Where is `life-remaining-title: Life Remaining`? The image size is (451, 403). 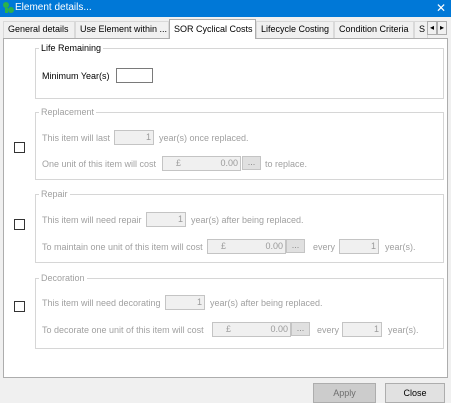
life-remaining-title: Life Remaining is located at coordinates (71, 48).